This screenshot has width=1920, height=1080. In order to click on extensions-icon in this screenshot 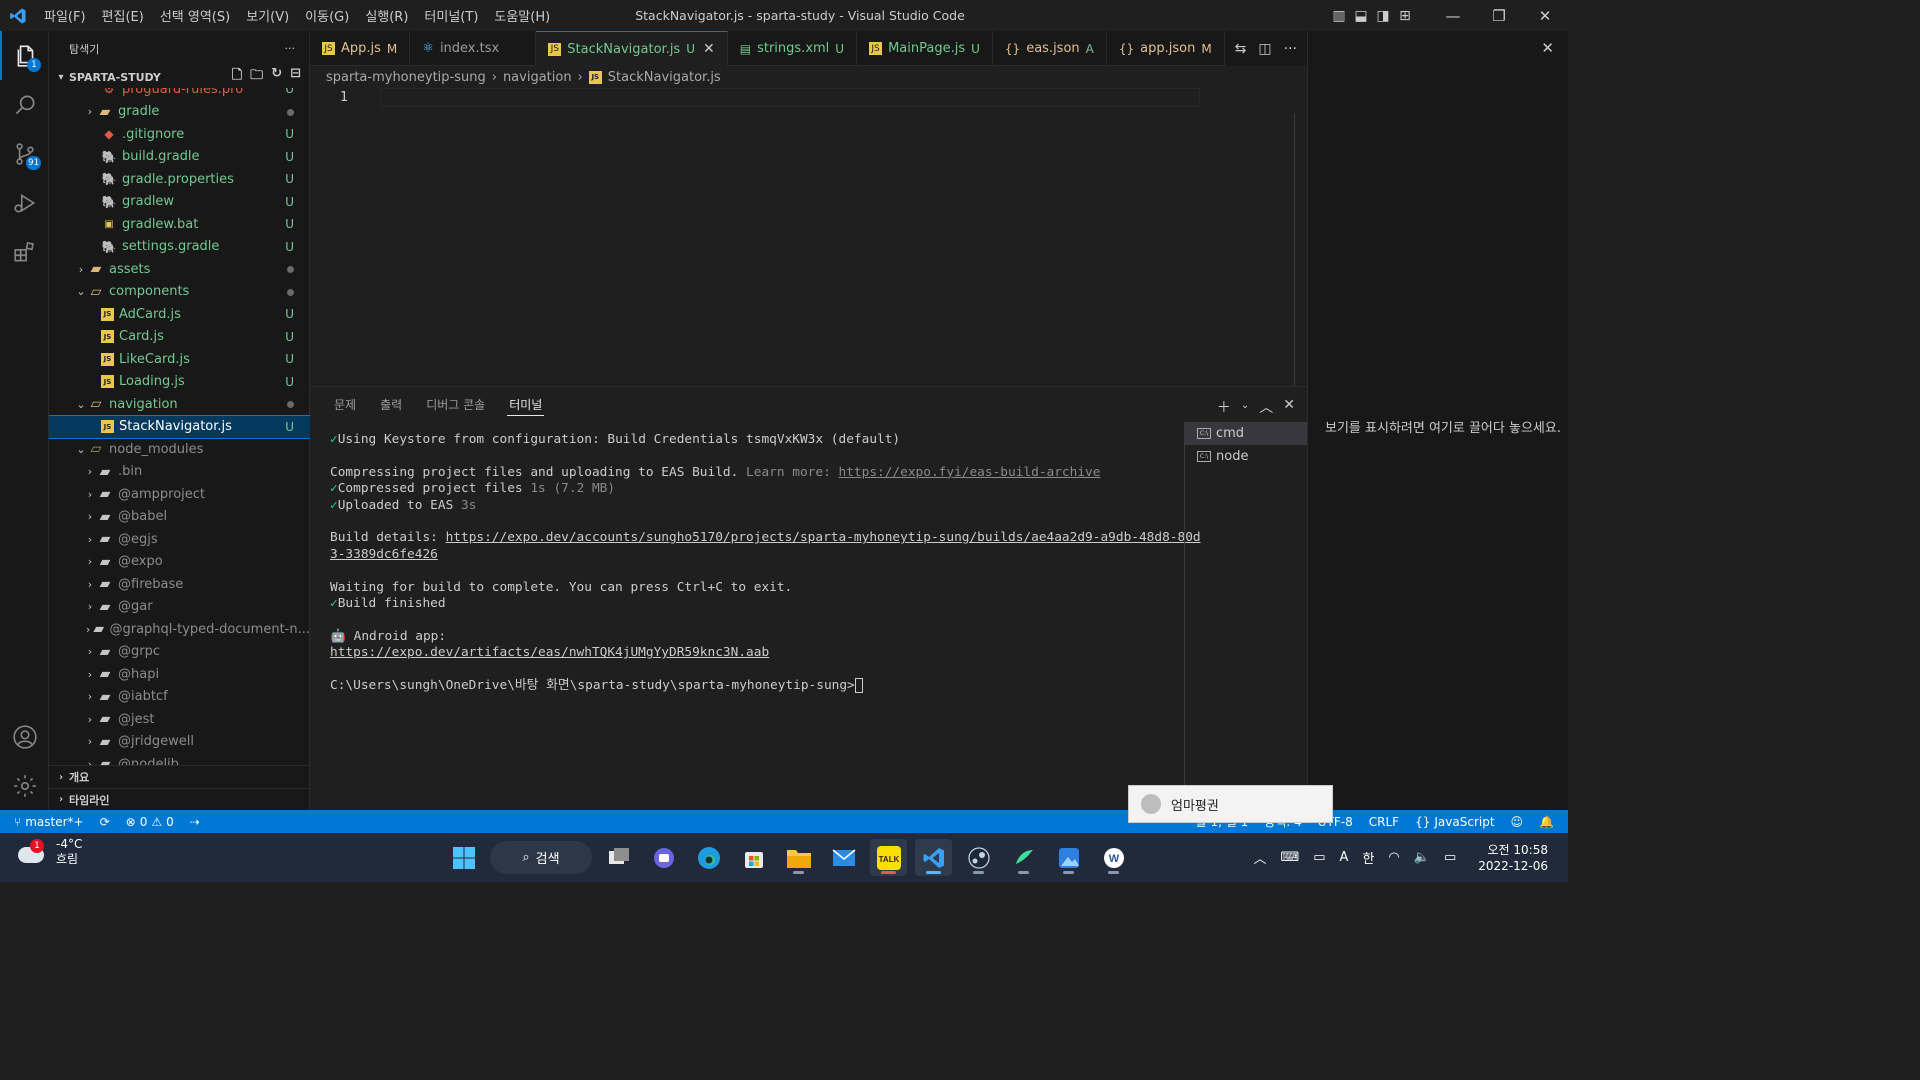, I will do `click(24, 251)`.